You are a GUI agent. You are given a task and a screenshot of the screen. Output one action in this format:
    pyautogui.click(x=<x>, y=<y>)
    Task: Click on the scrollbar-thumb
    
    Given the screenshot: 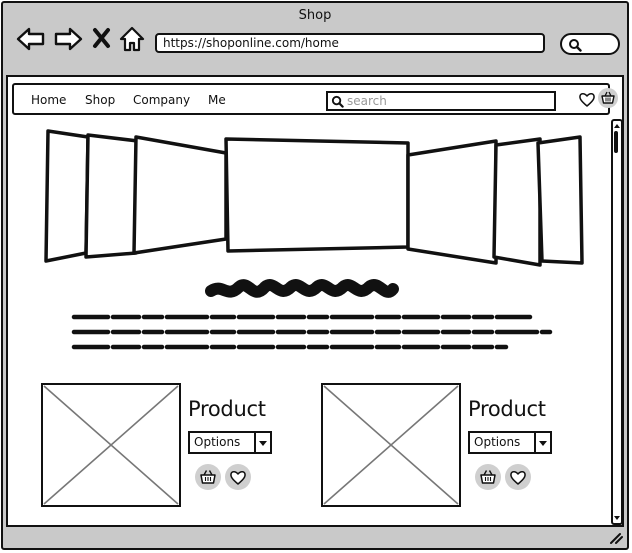 What is the action you would take?
    pyautogui.click(x=616, y=142)
    